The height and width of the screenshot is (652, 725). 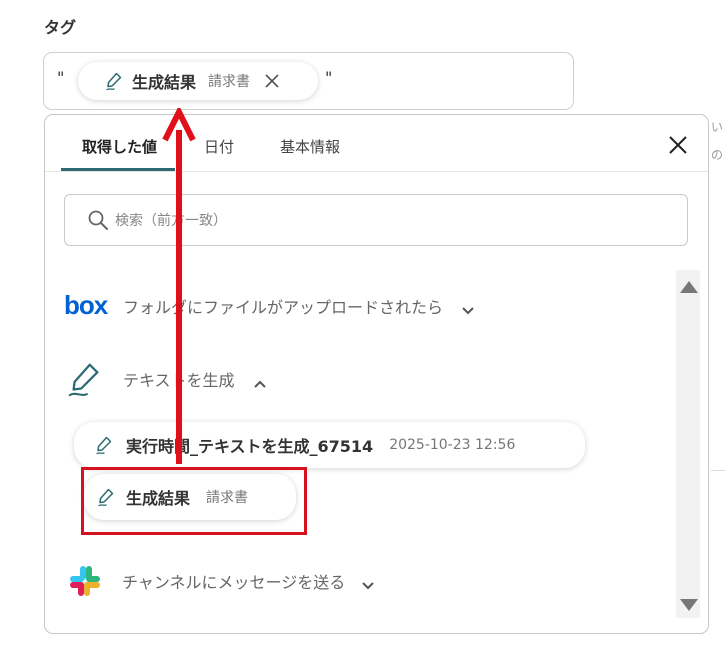 I want to click on scroll-up-icon, so click(x=689, y=287).